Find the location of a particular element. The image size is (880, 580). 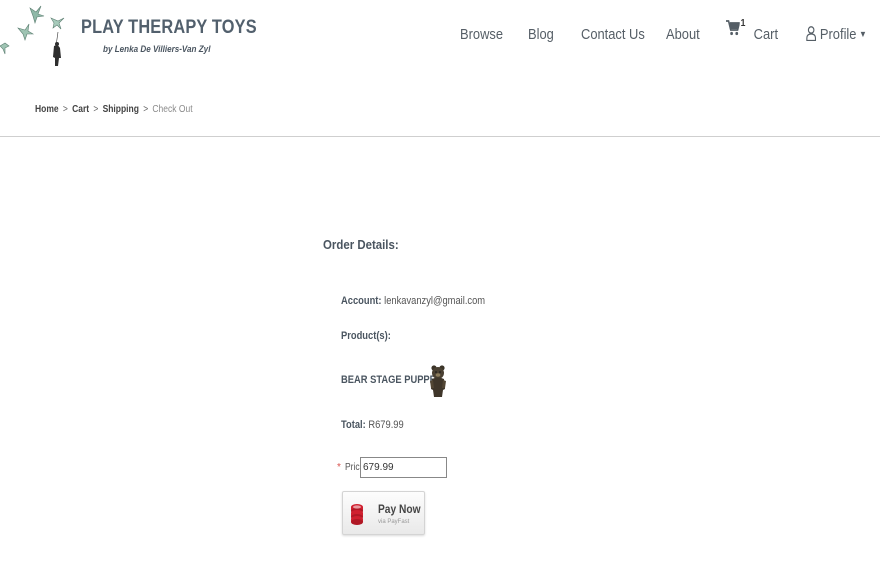

cart-icon is located at coordinates (733, 28).